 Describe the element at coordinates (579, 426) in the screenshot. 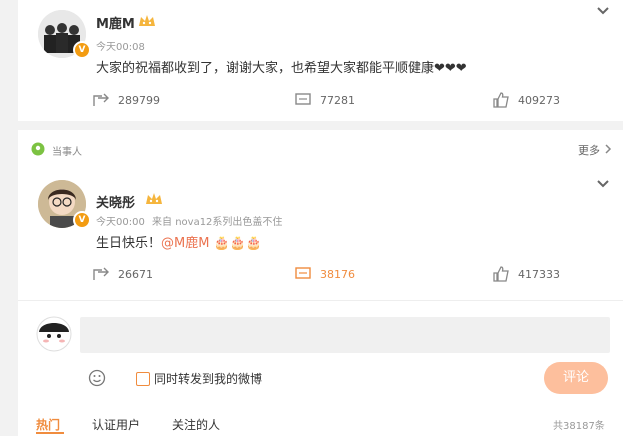

I see `comment-total: 共38187条` at that location.